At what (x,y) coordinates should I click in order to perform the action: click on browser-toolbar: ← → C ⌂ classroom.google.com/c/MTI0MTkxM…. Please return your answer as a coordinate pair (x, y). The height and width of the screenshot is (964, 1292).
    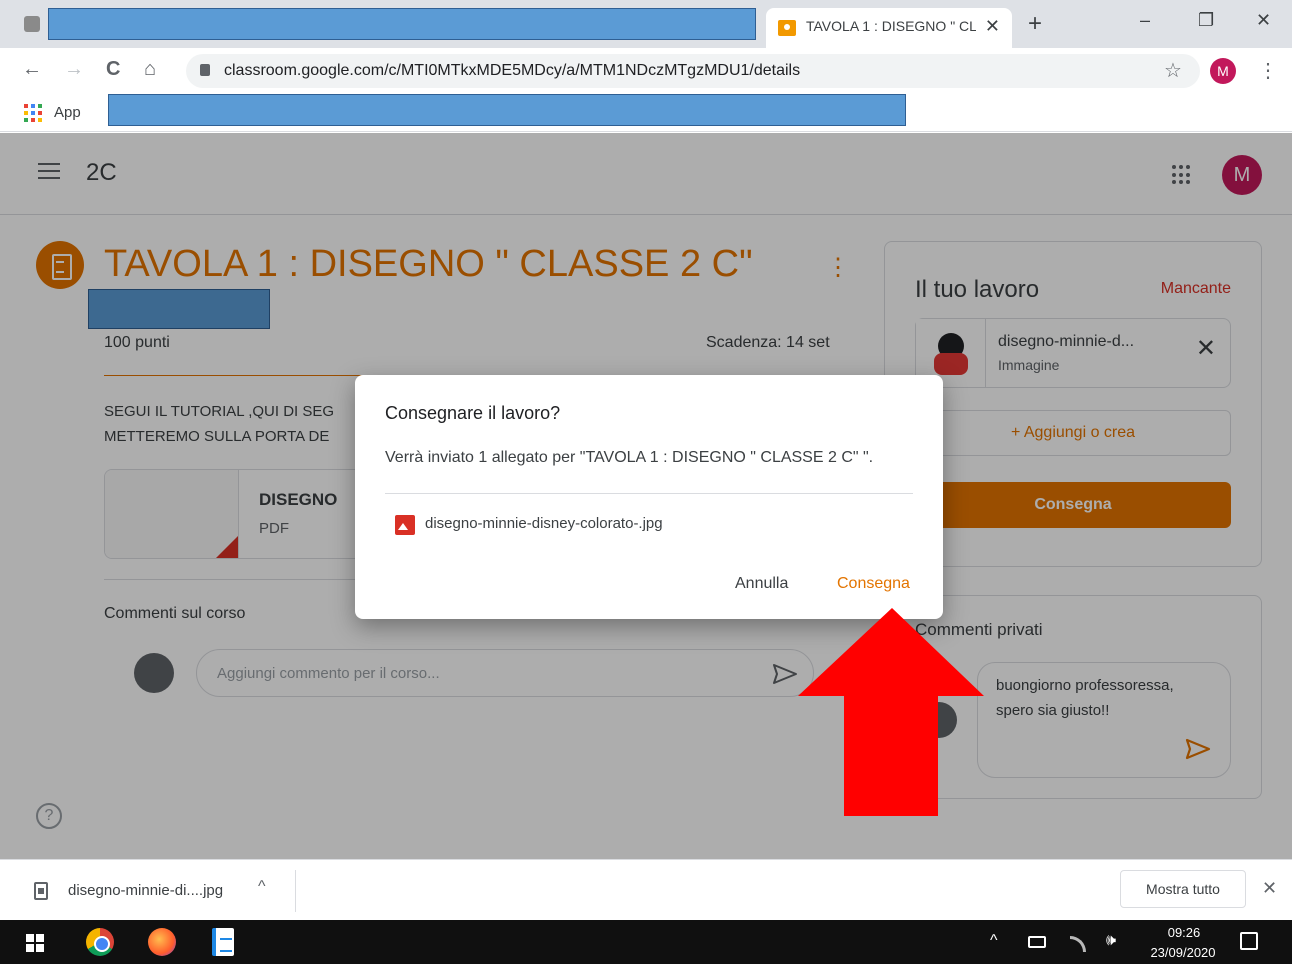
    Looking at the image, I should click on (646, 71).